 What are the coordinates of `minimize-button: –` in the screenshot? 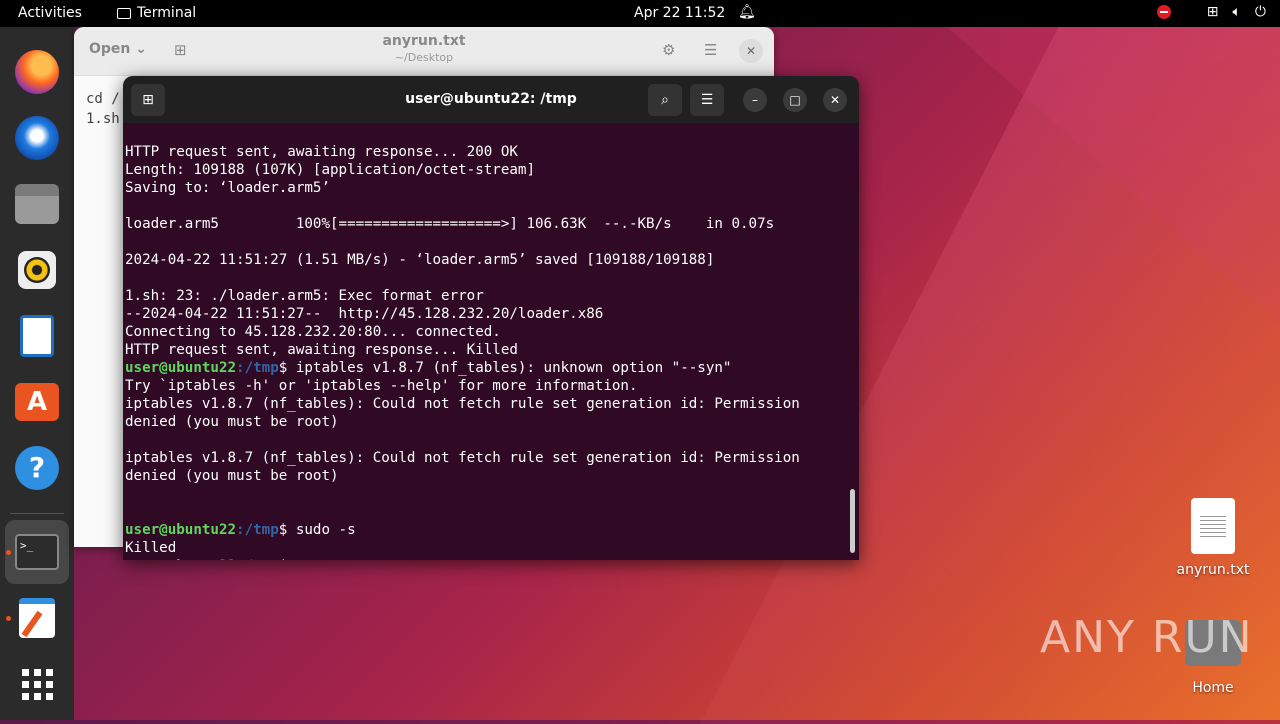 It's located at (755, 100).